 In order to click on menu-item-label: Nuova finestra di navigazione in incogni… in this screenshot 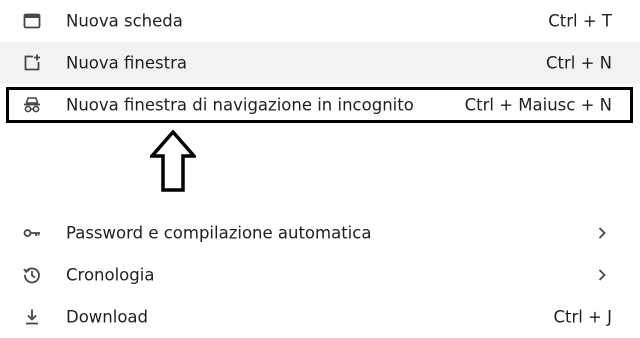, I will do `click(240, 105)`.